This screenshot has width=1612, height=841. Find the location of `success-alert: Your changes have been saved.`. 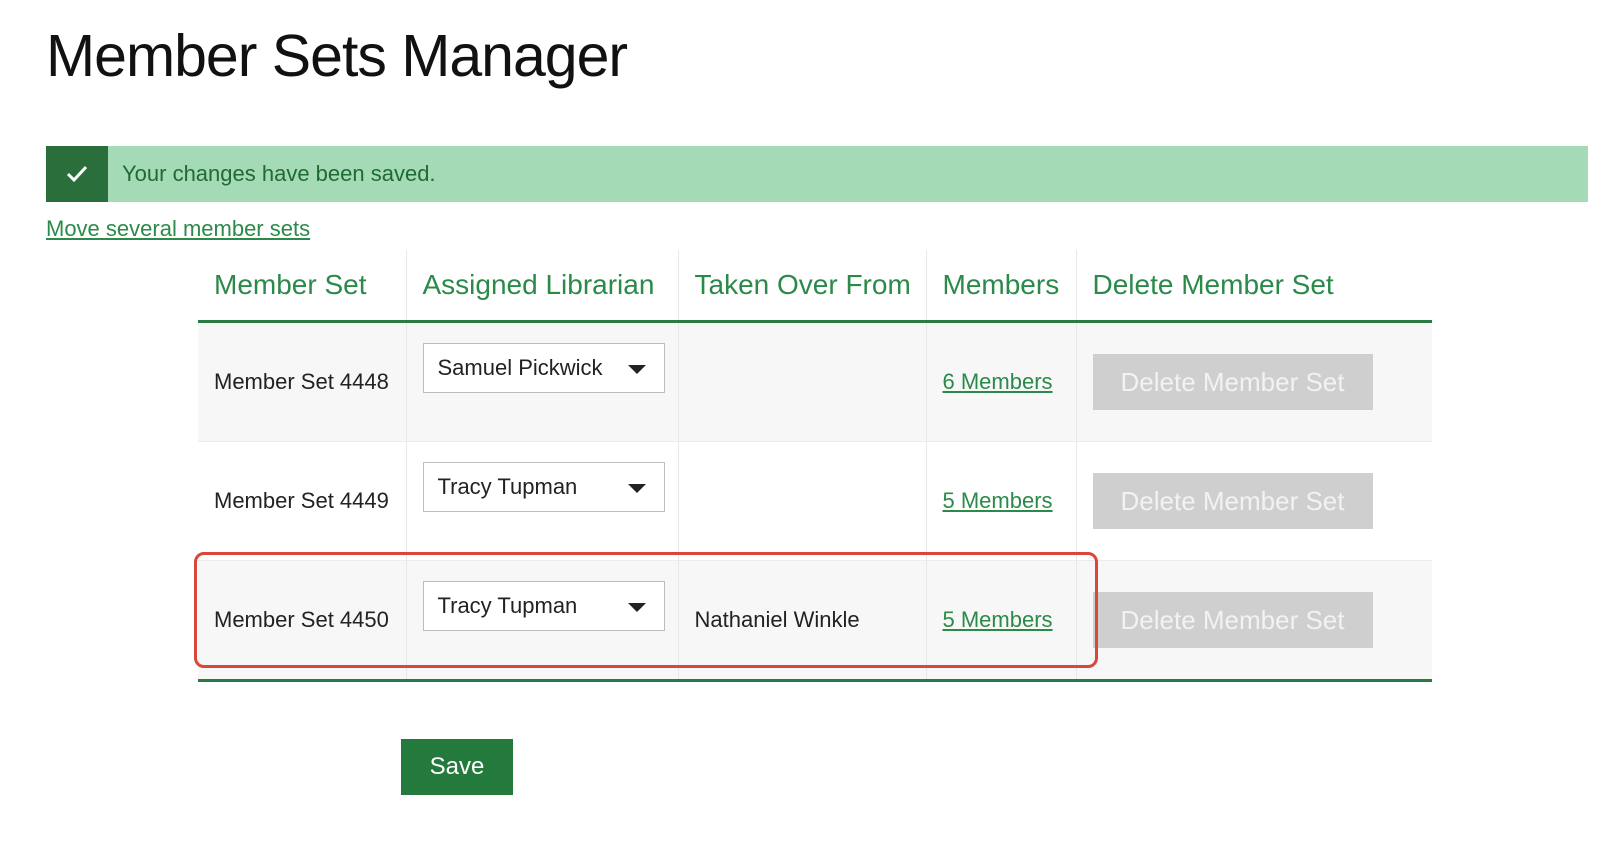

success-alert: Your changes have been saved. is located at coordinates (817, 174).